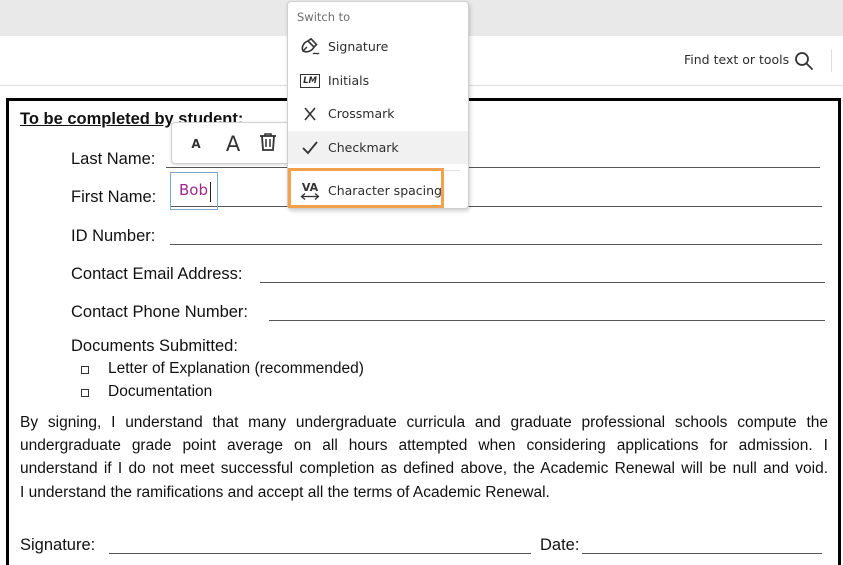  I want to click on first-name-text-field: Bob, so click(194, 191).